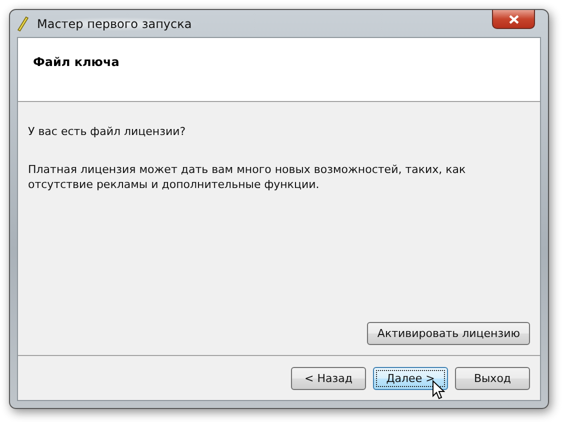 The height and width of the screenshot is (422, 562). What do you see at coordinates (448, 333) in the screenshot?
I see `activate-license-button: Активировать лицензию` at bounding box center [448, 333].